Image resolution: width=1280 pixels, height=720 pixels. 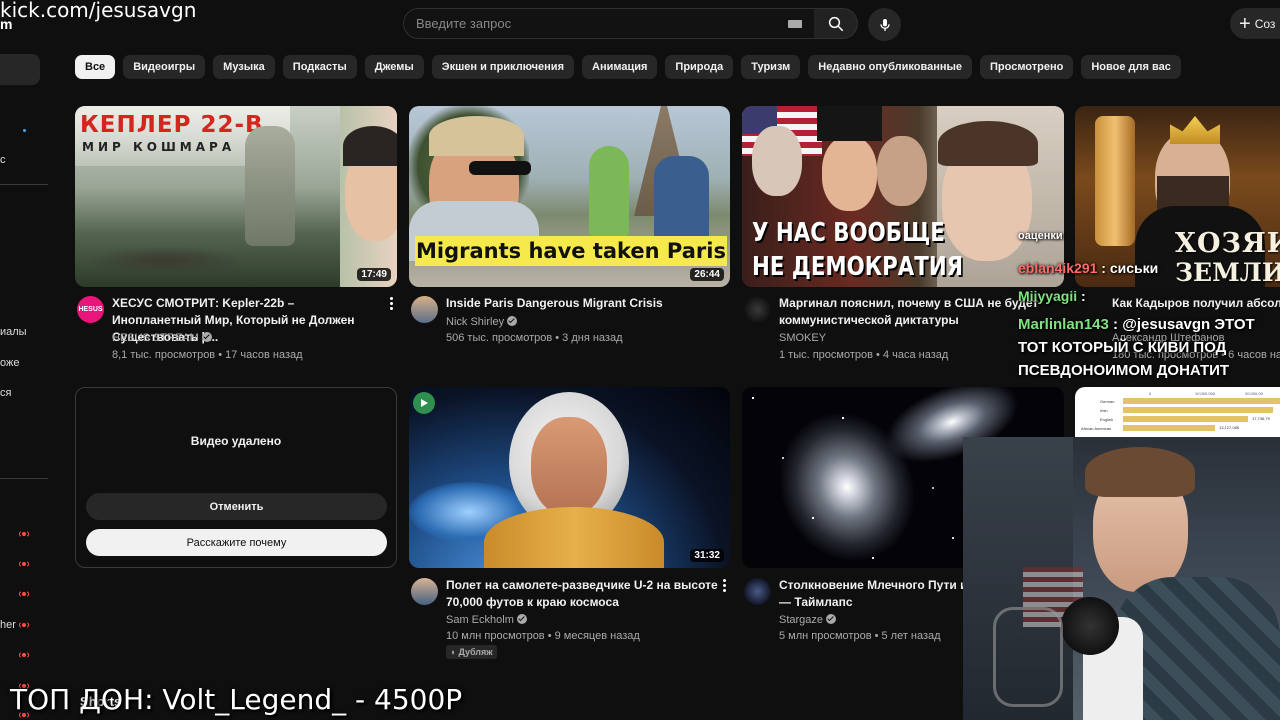 What do you see at coordinates (848, 233) in the screenshot?
I see `thumbnail-caption-line: У НАС ВООБЩЕ` at bounding box center [848, 233].